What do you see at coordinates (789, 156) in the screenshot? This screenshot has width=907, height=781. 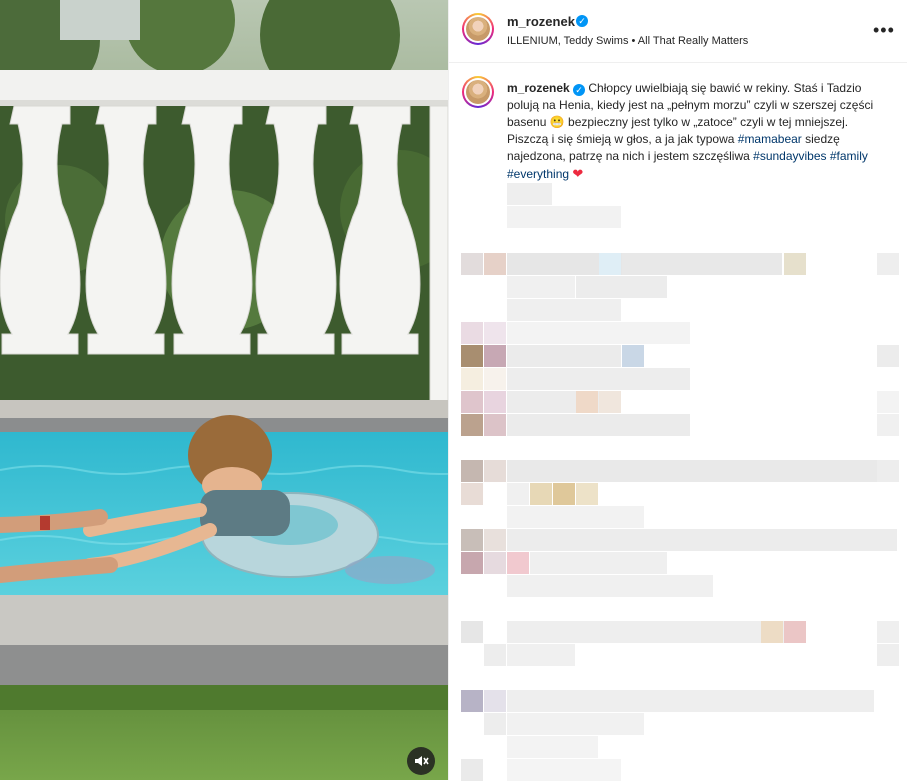 I see `hashtag-sundayvibes: #sundayvibes` at bounding box center [789, 156].